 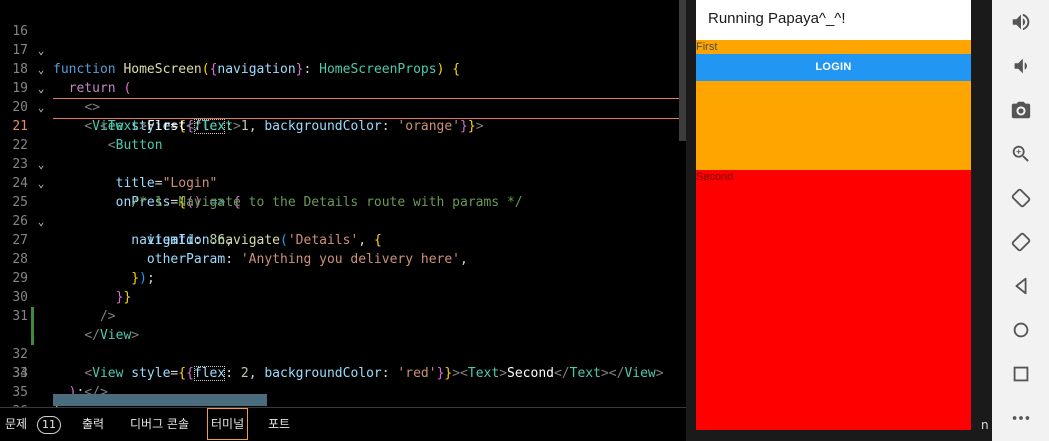 I want to click on vertical-scrollbar, so click(x=682, y=70).